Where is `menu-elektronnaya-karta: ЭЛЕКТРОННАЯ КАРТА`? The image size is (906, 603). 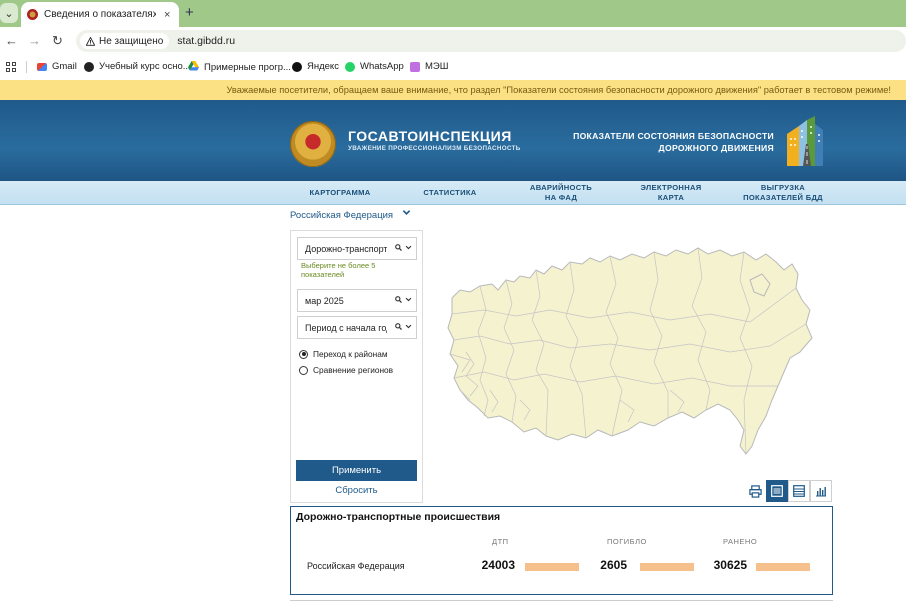 menu-elektronnaya-karta: ЭЛЕКТРОННАЯ КАРТА is located at coordinates (671, 193).